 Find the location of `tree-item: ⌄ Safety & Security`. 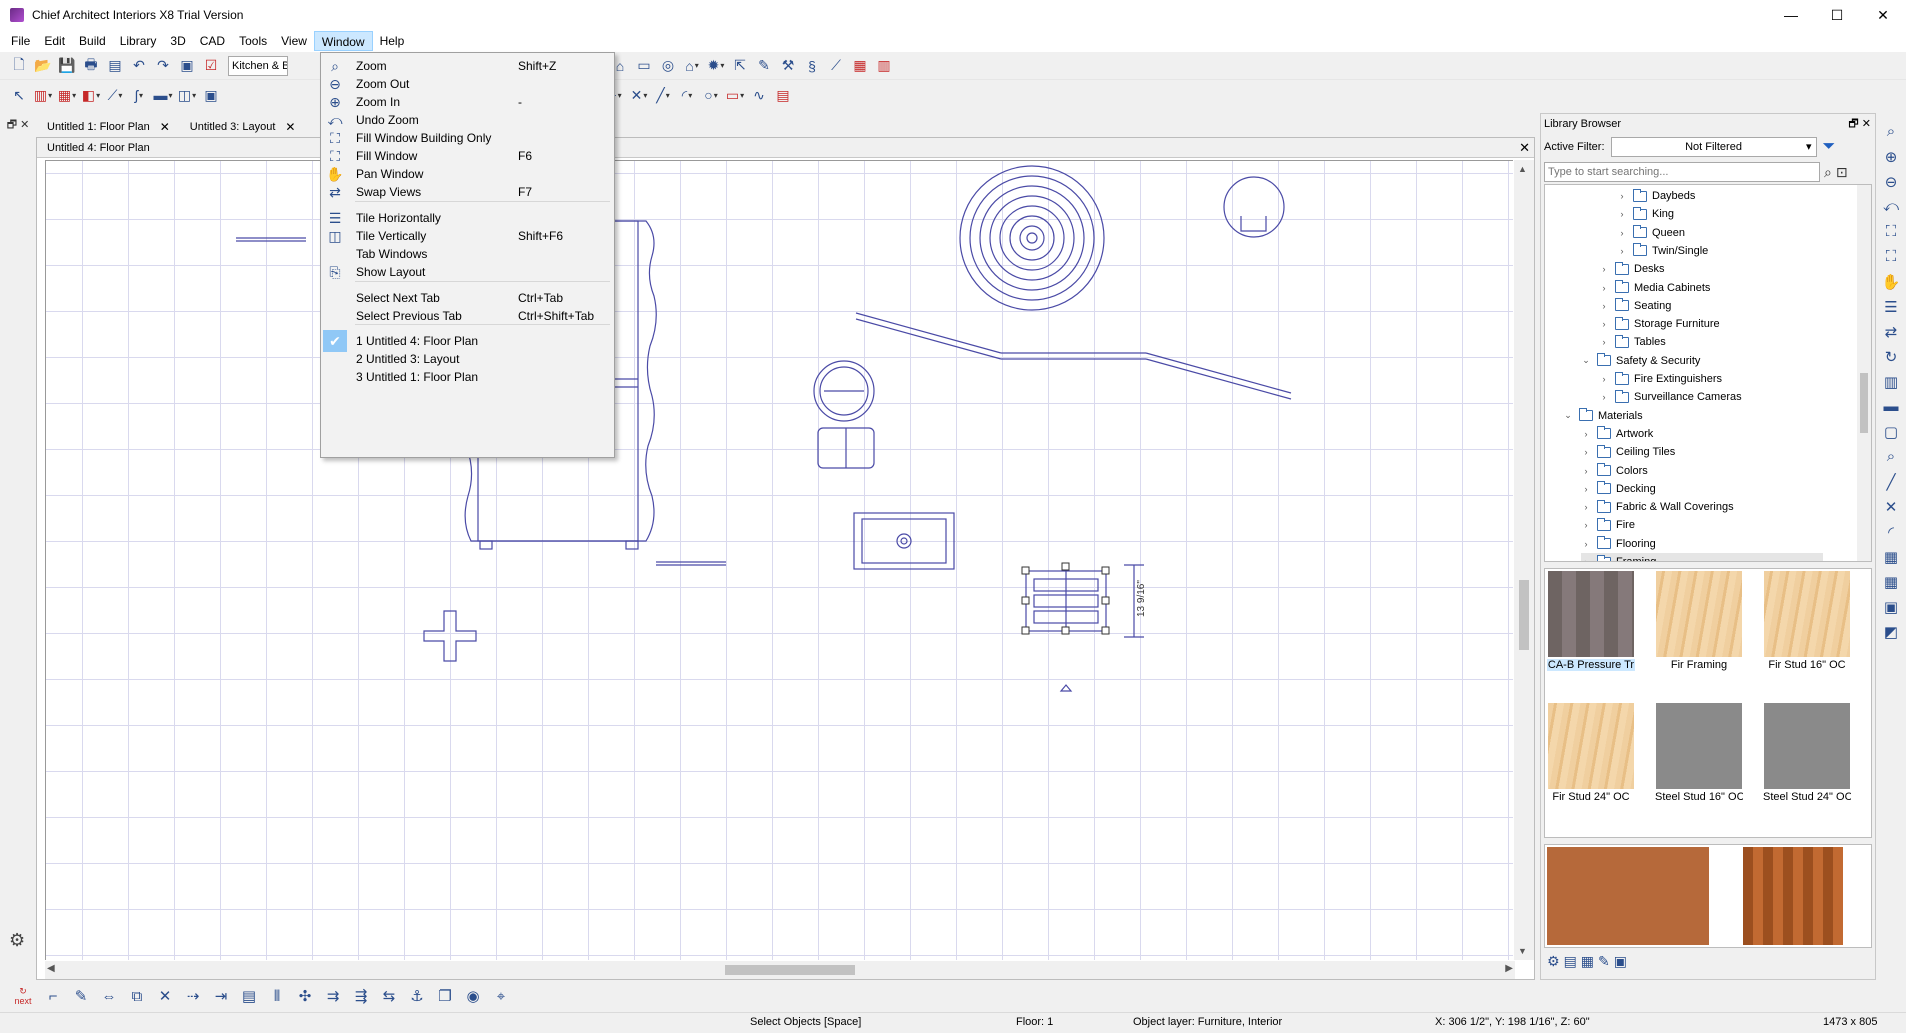

tree-item: ⌄ Safety & Security is located at coordinates (1702, 361).